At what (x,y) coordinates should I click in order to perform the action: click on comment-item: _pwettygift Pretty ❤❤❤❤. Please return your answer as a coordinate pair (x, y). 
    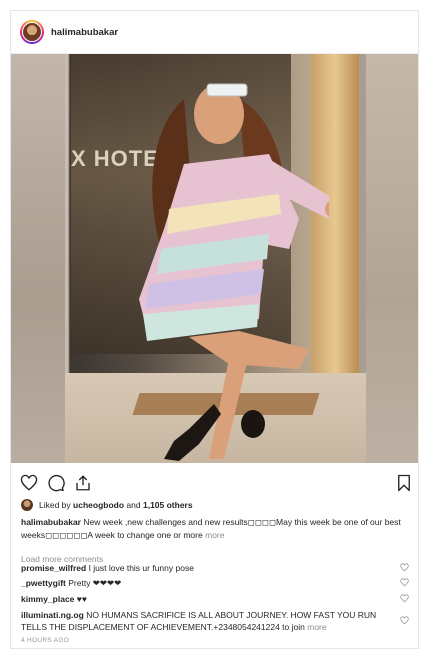
    Looking at the image, I should click on (211, 583).